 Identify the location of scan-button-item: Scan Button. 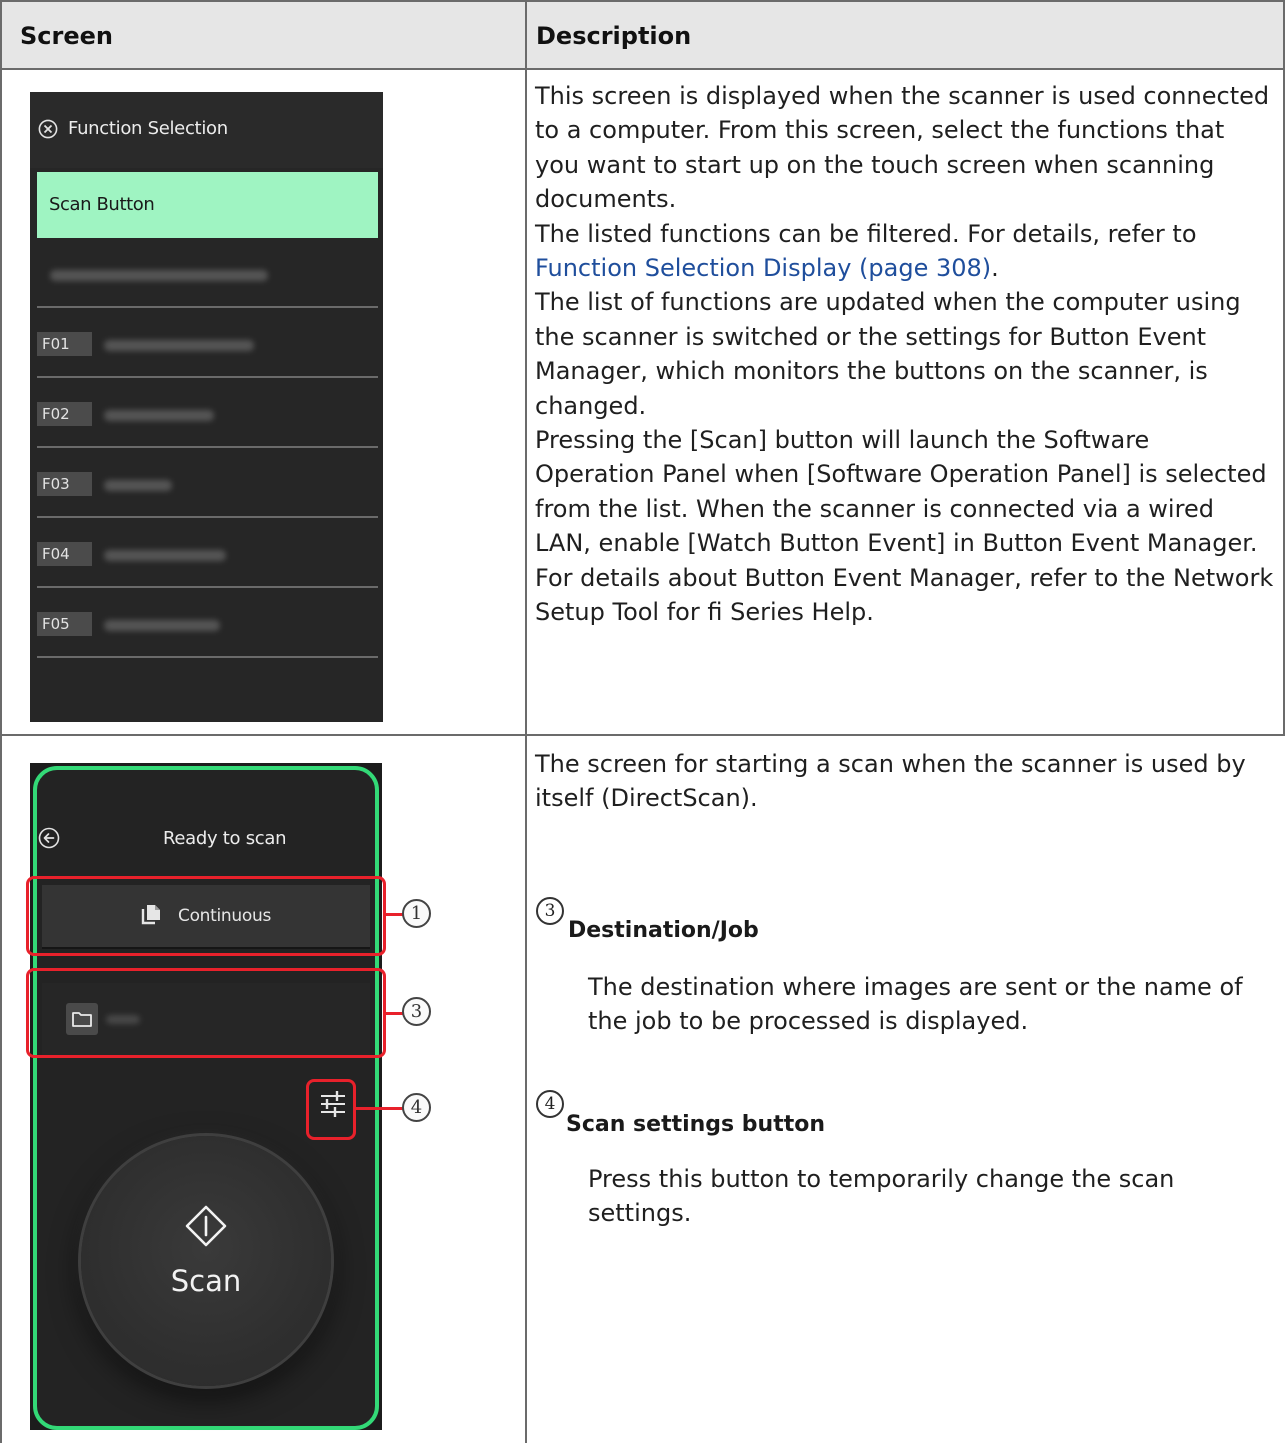
(207, 205).